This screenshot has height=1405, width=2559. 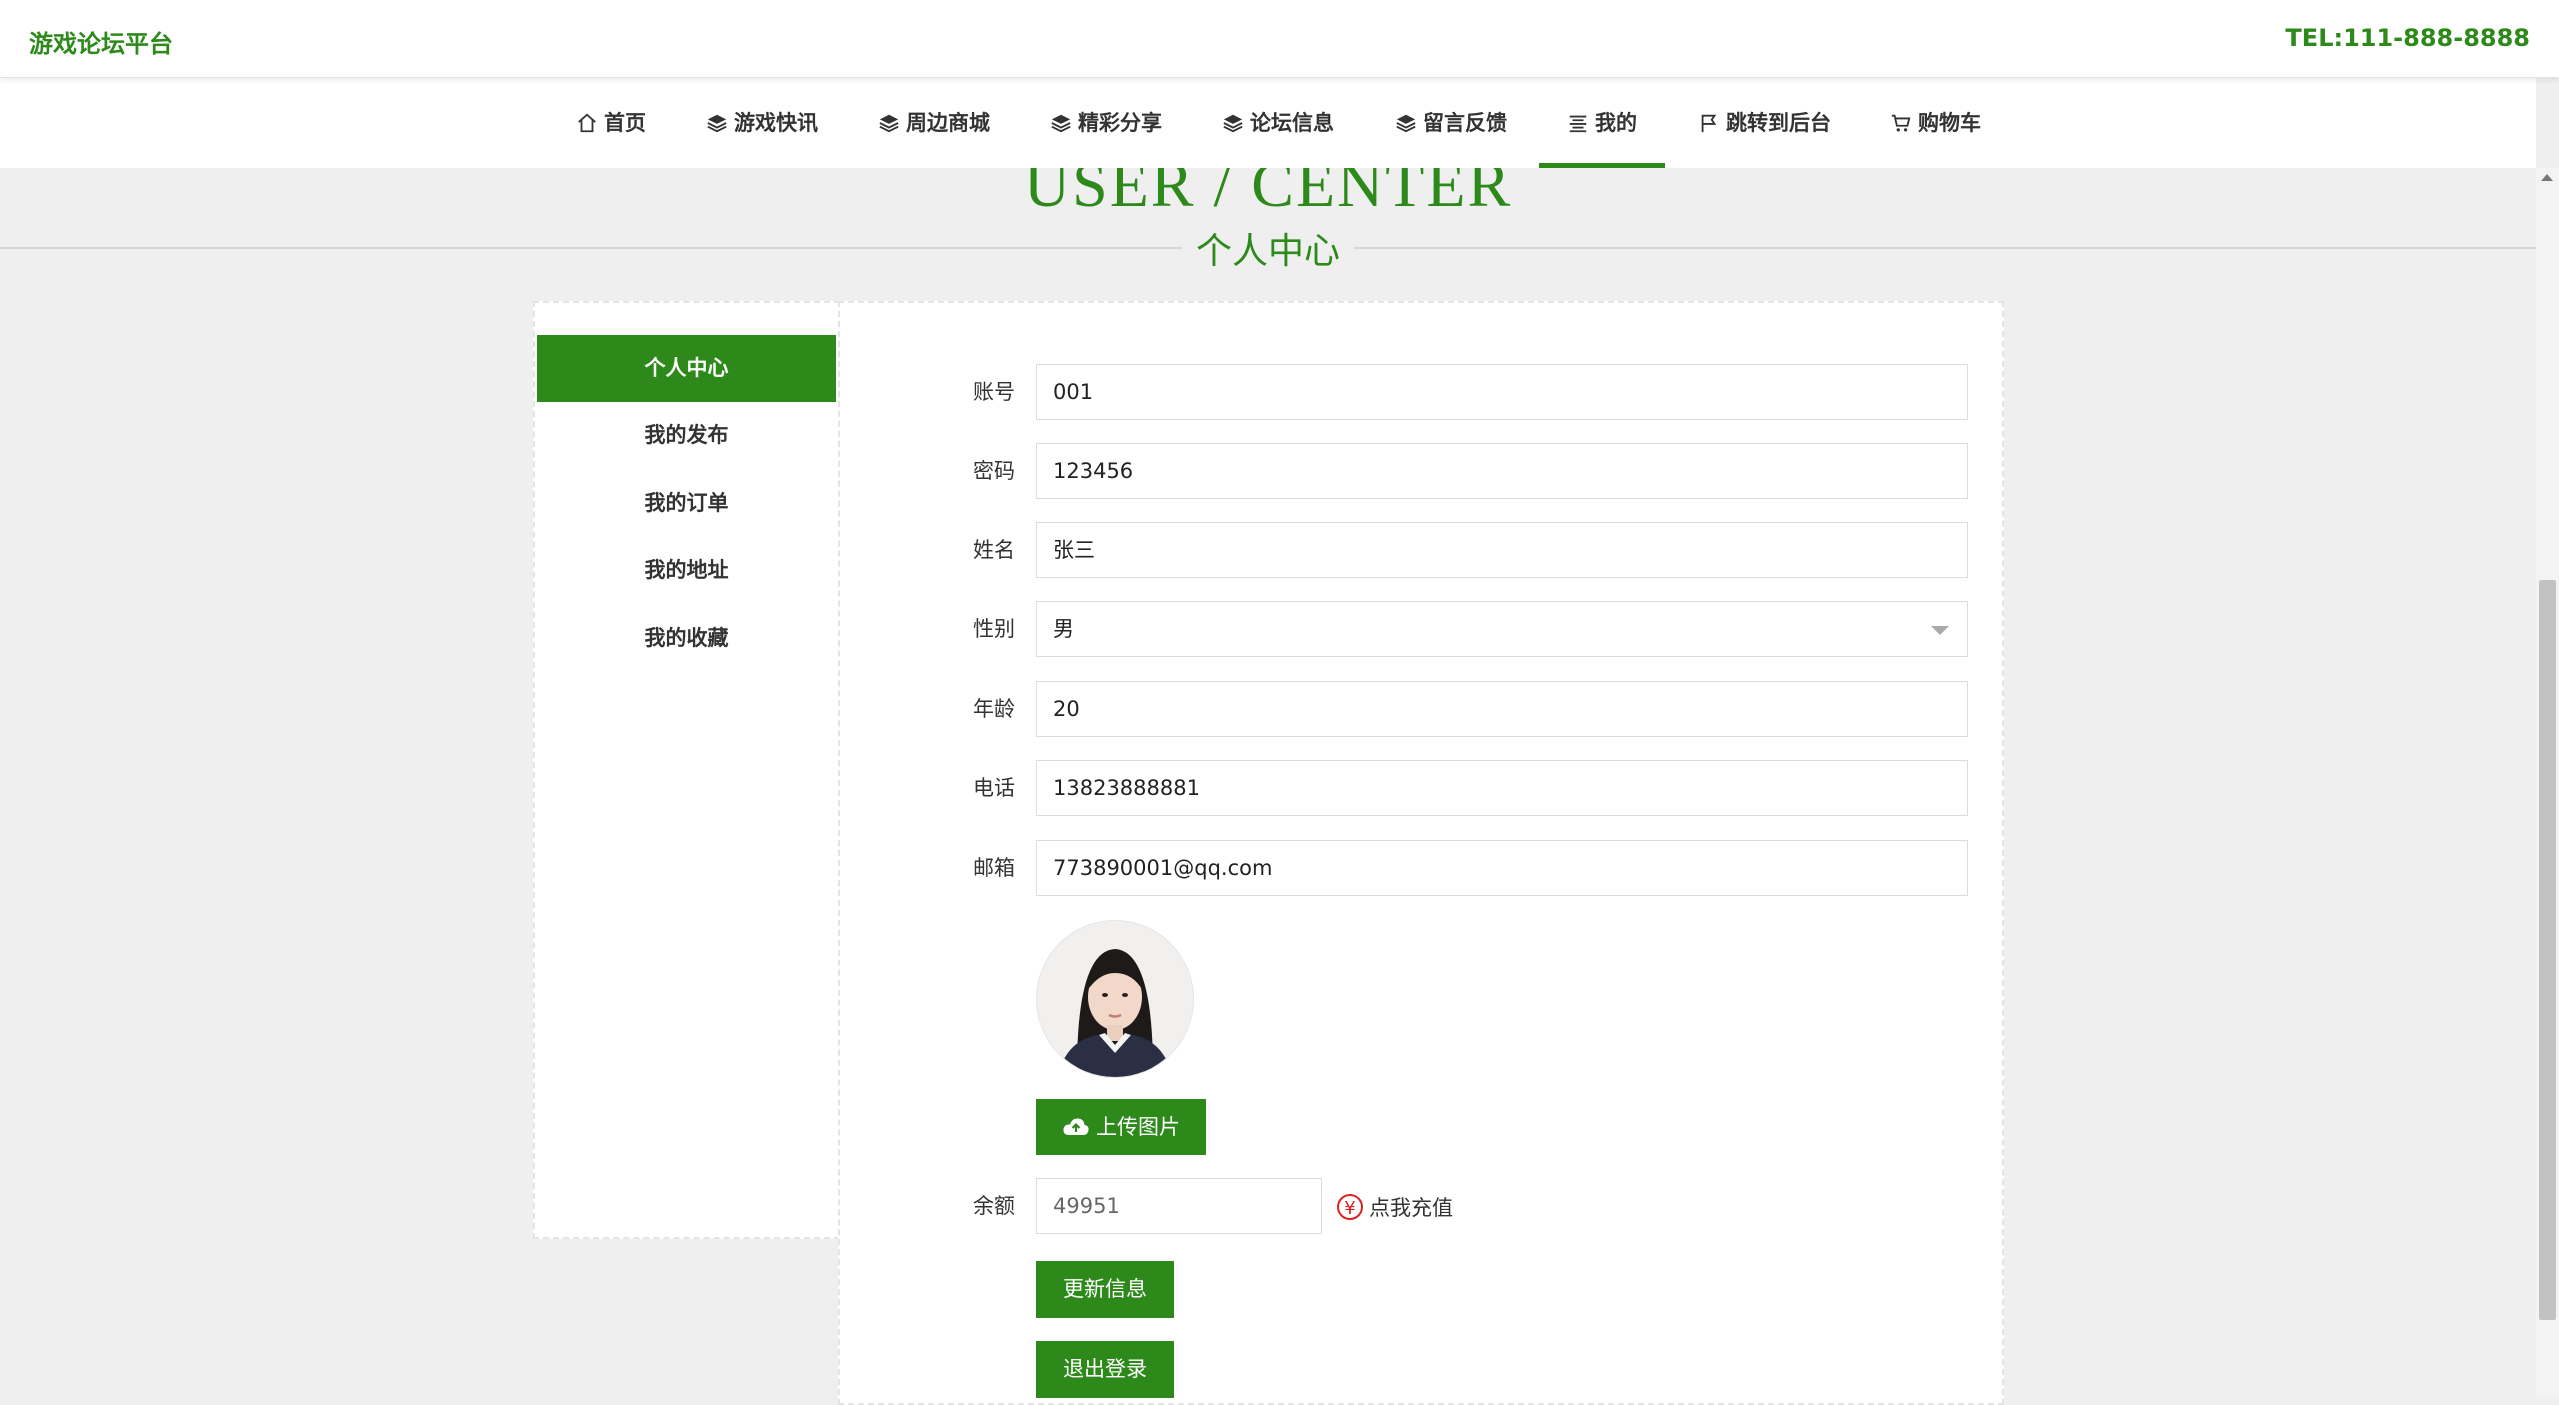 I want to click on scrollbar-thumb, so click(x=2547, y=950).